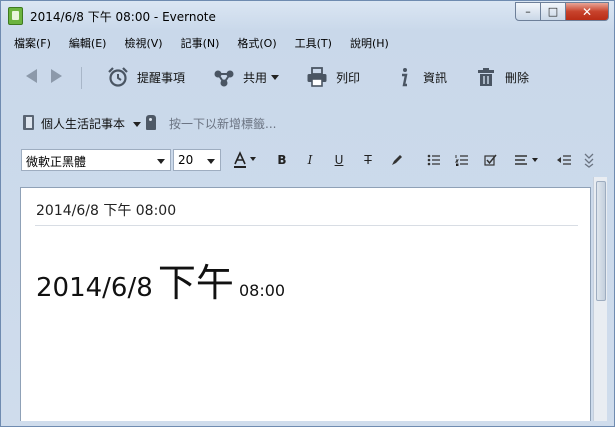 The width and height of the screenshot is (615, 427). I want to click on italic-icon: I, so click(310, 160).